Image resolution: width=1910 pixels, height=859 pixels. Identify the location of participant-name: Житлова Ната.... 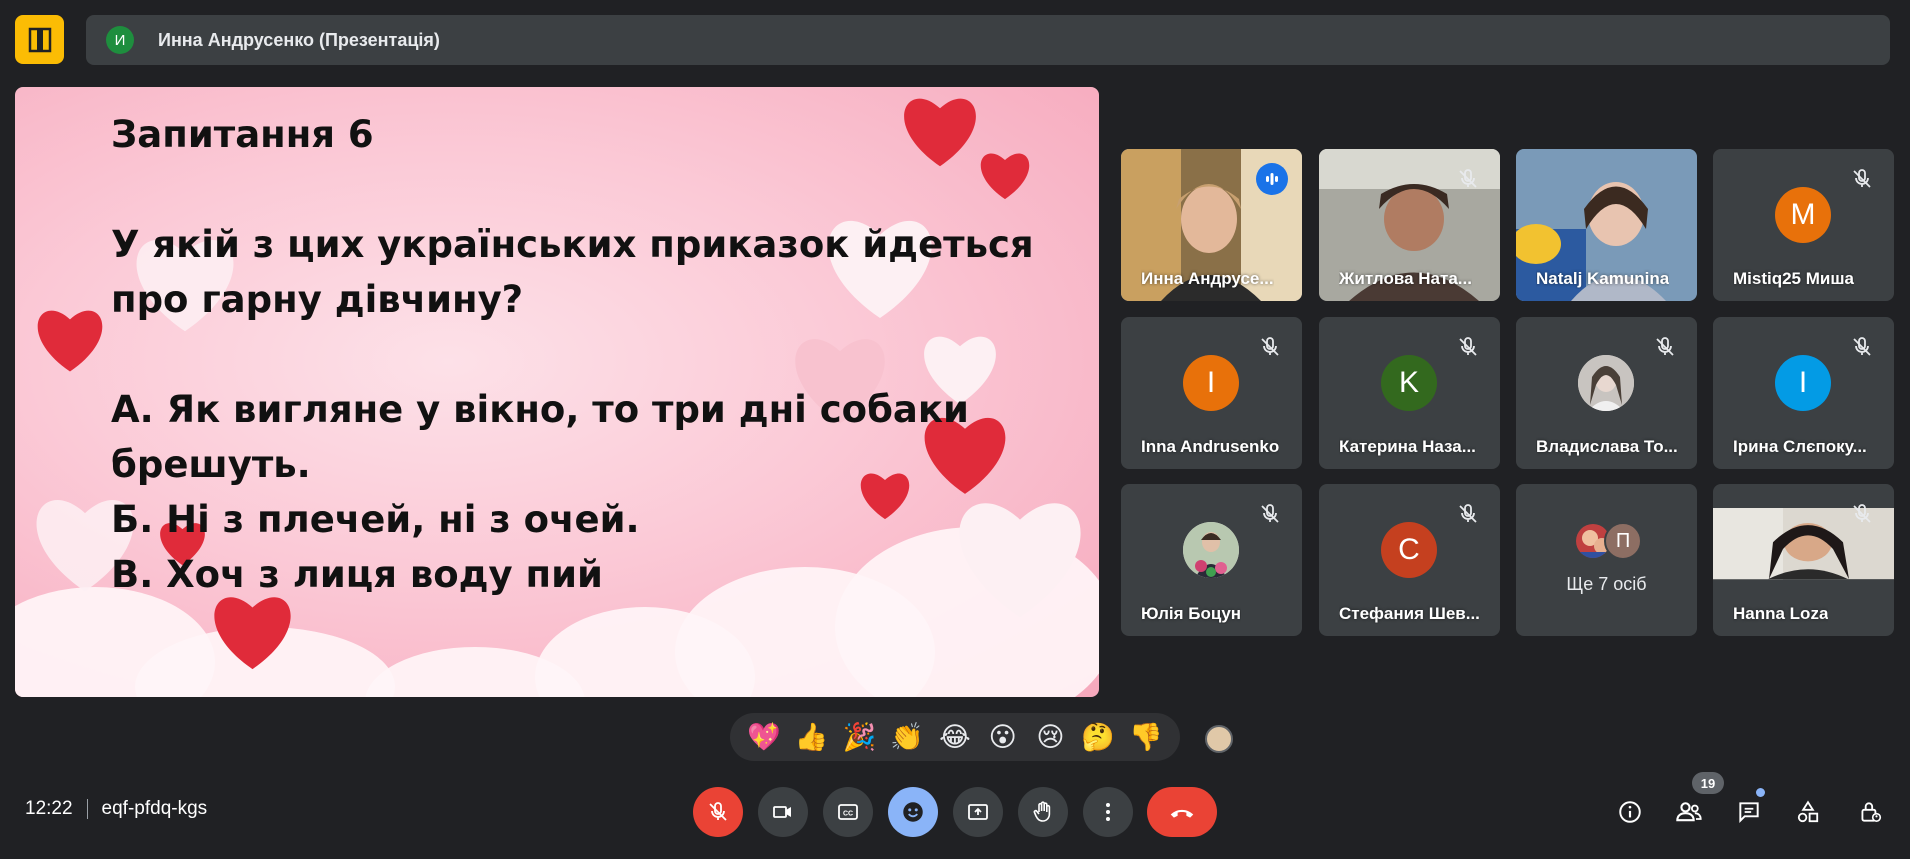
(1405, 278).